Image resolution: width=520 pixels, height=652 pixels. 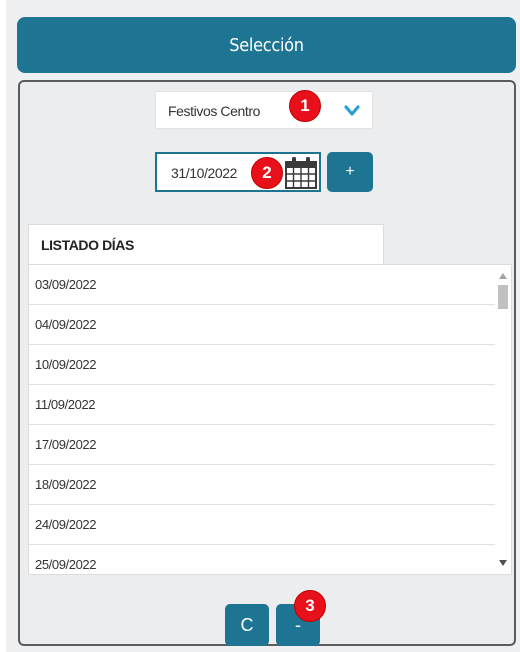 I want to click on calendar-dropdown: Festivos Centro, so click(x=264, y=110).